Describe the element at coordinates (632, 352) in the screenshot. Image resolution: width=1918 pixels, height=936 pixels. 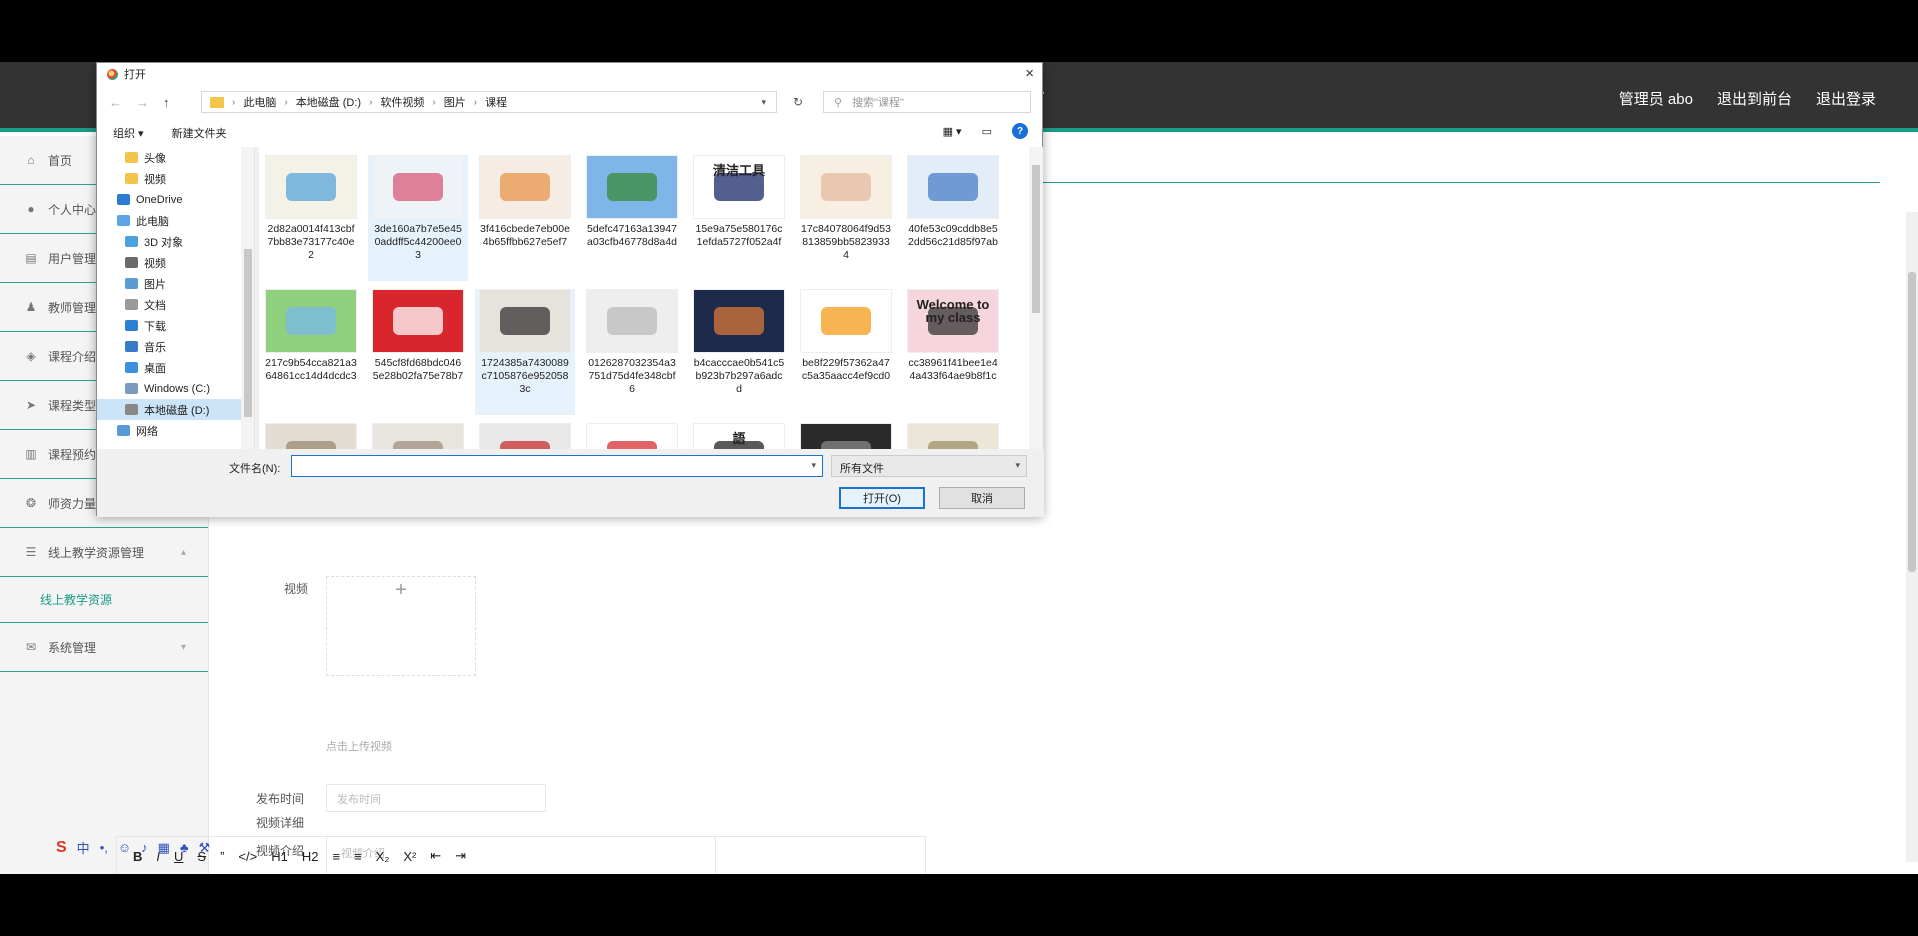
I see `file-item: 0126287032354a3751d75d4fe348cbf6` at that location.